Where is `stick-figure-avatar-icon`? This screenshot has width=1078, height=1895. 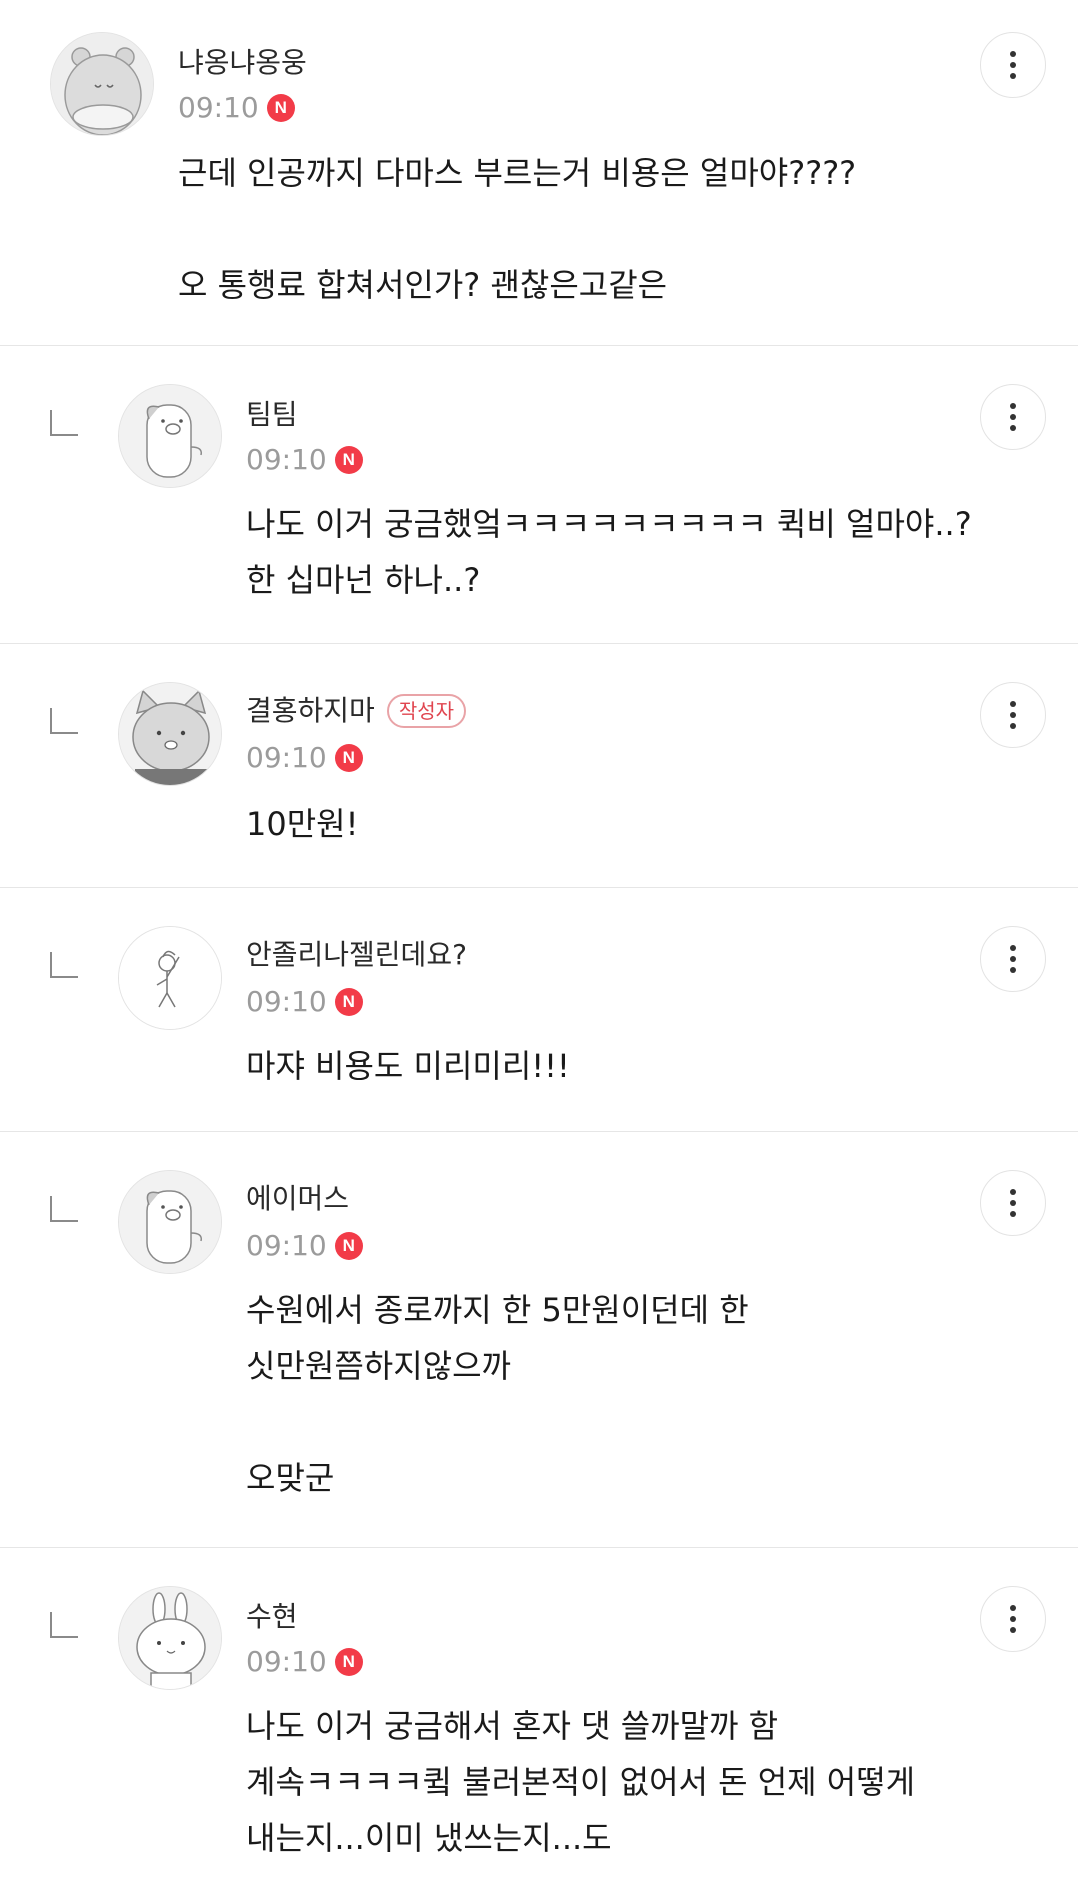
stick-figure-avatar-icon is located at coordinates (170, 978).